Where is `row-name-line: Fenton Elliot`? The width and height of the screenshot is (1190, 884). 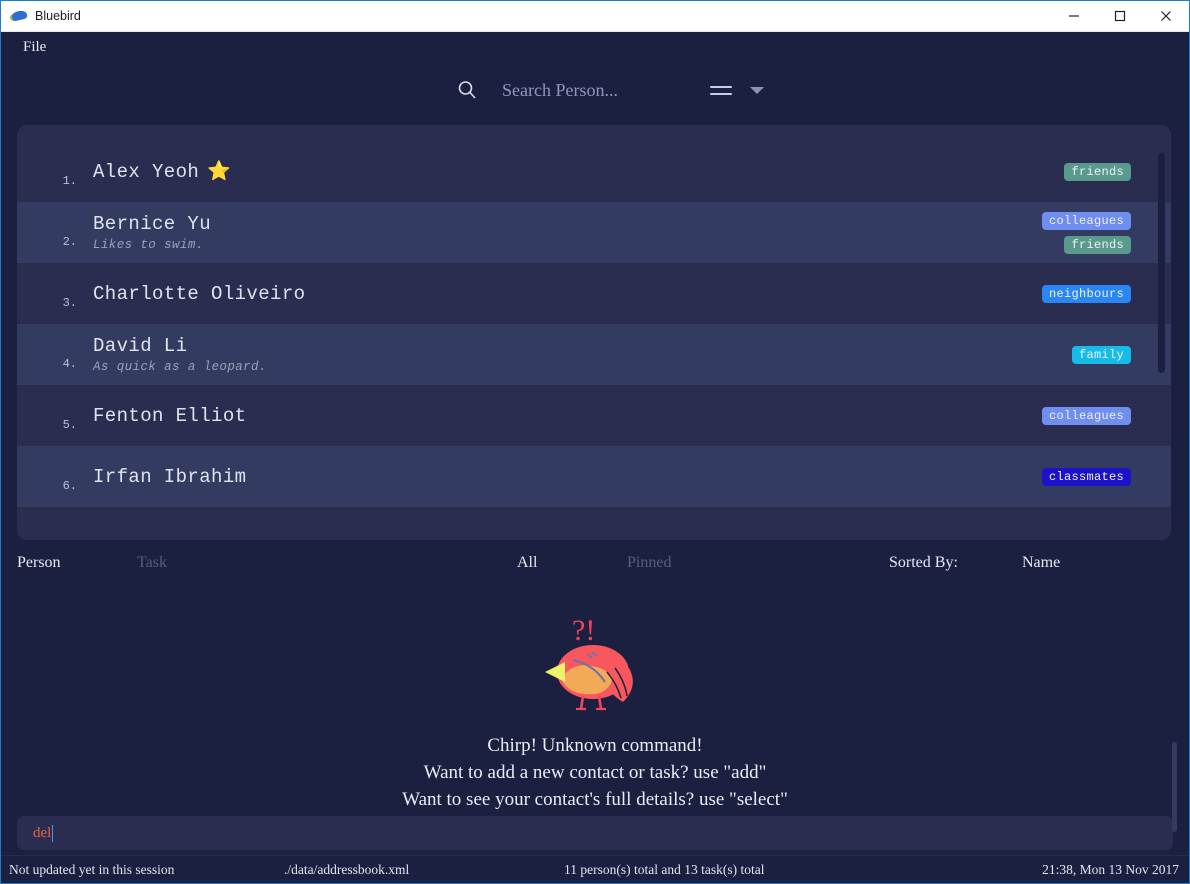 row-name-line: Fenton Elliot is located at coordinates (567, 416).